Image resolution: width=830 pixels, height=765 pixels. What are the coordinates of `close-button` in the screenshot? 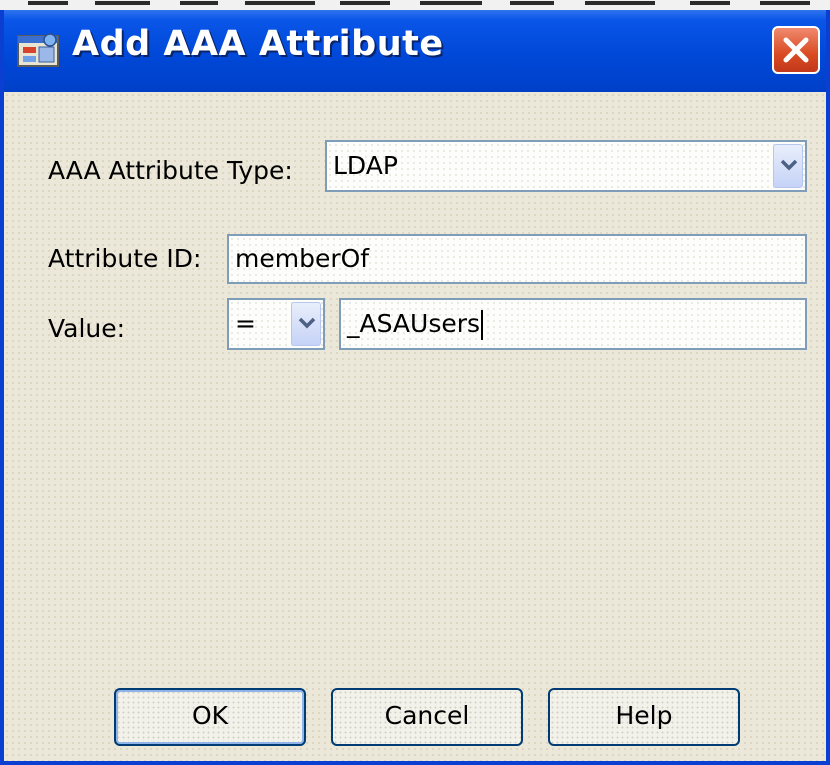 It's located at (796, 50).